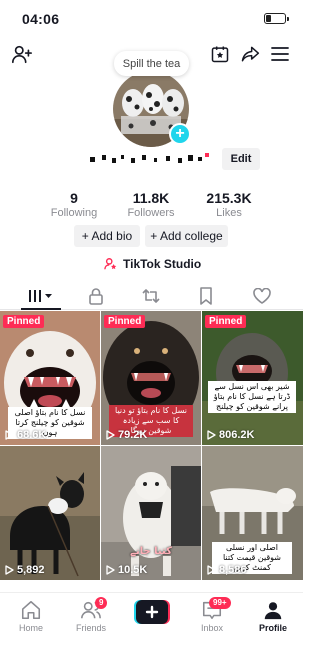 Image resolution: width=320 pixels, height=656 pixels. I want to click on tab-liked, so click(262, 296).